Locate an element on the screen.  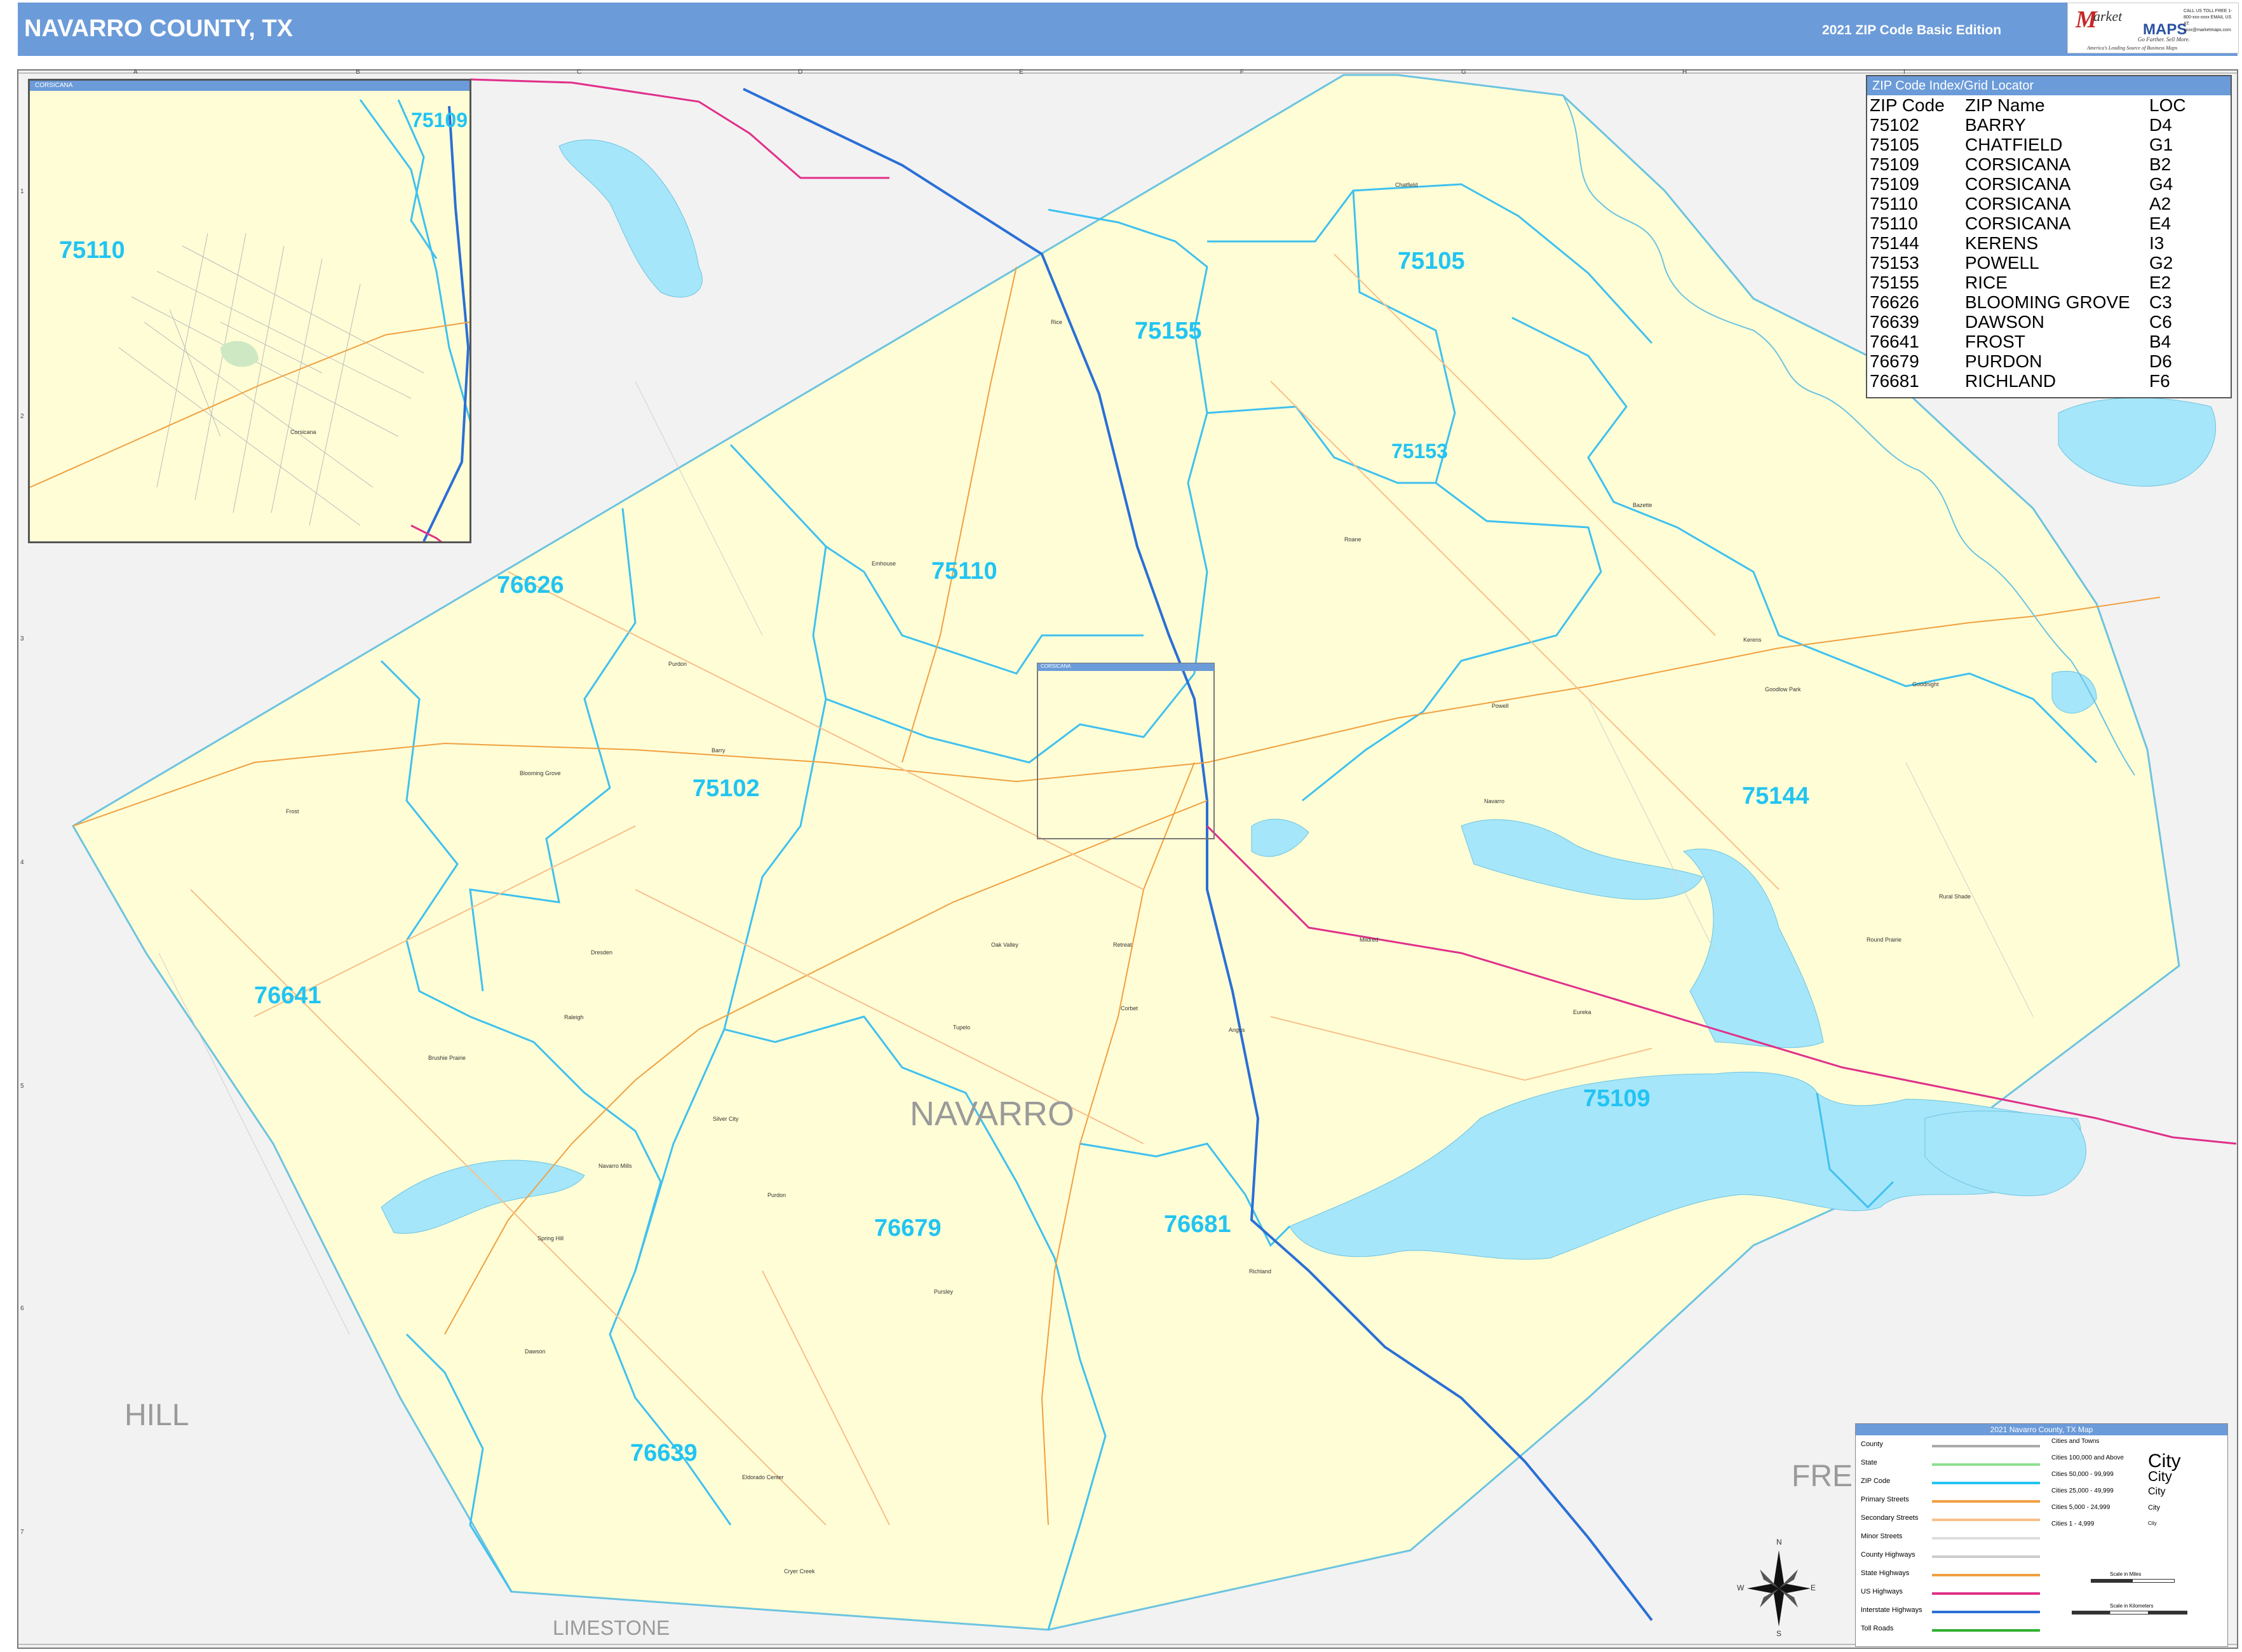
zip-label: 76679 is located at coordinates (908, 1228).